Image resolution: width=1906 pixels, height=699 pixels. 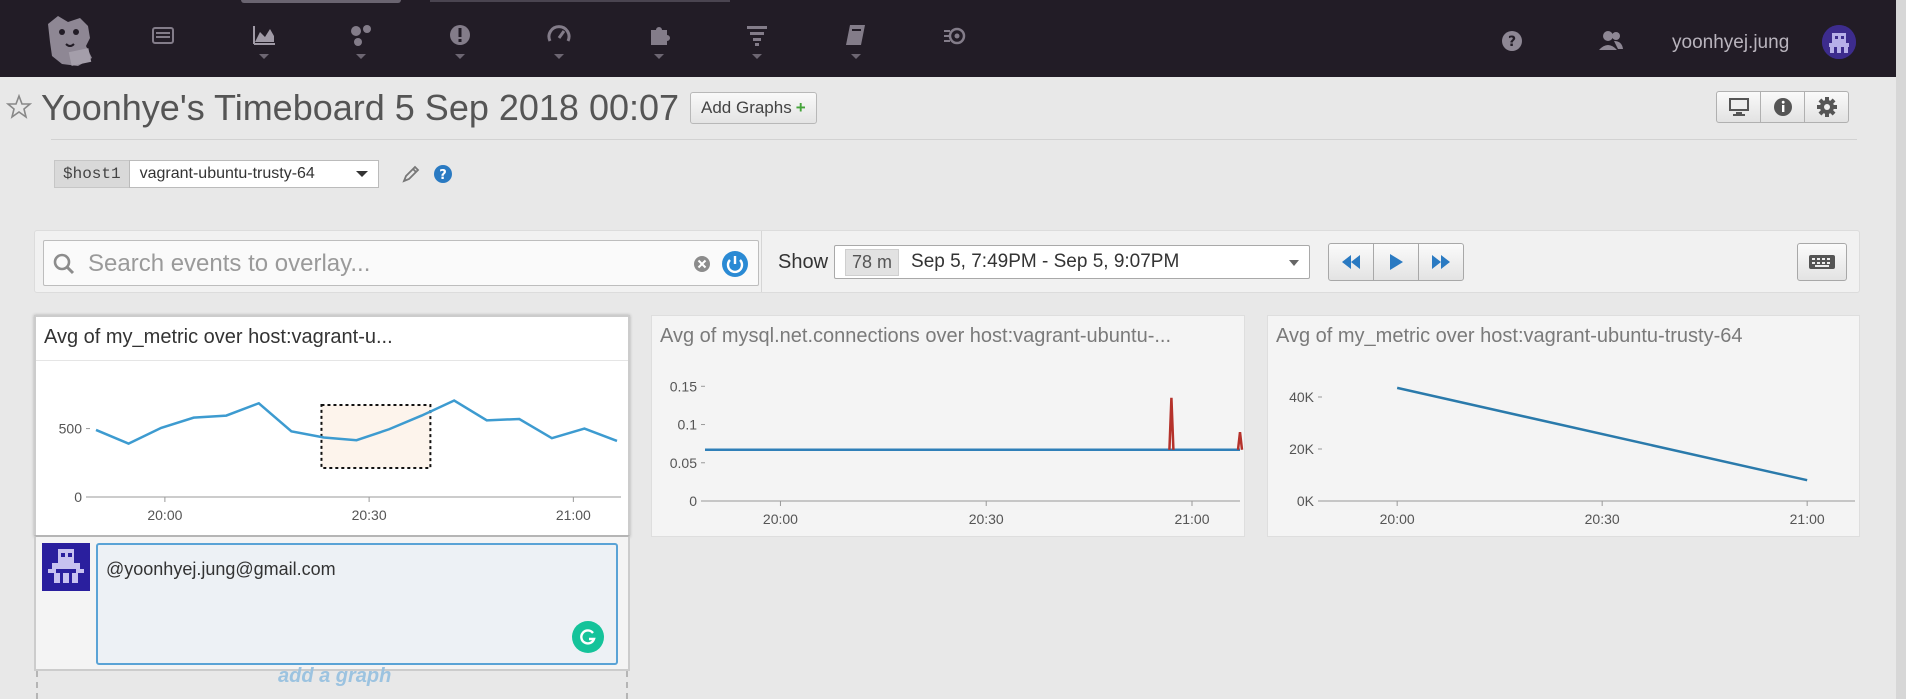 I want to click on keyboard-icon, so click(x=1822, y=262).